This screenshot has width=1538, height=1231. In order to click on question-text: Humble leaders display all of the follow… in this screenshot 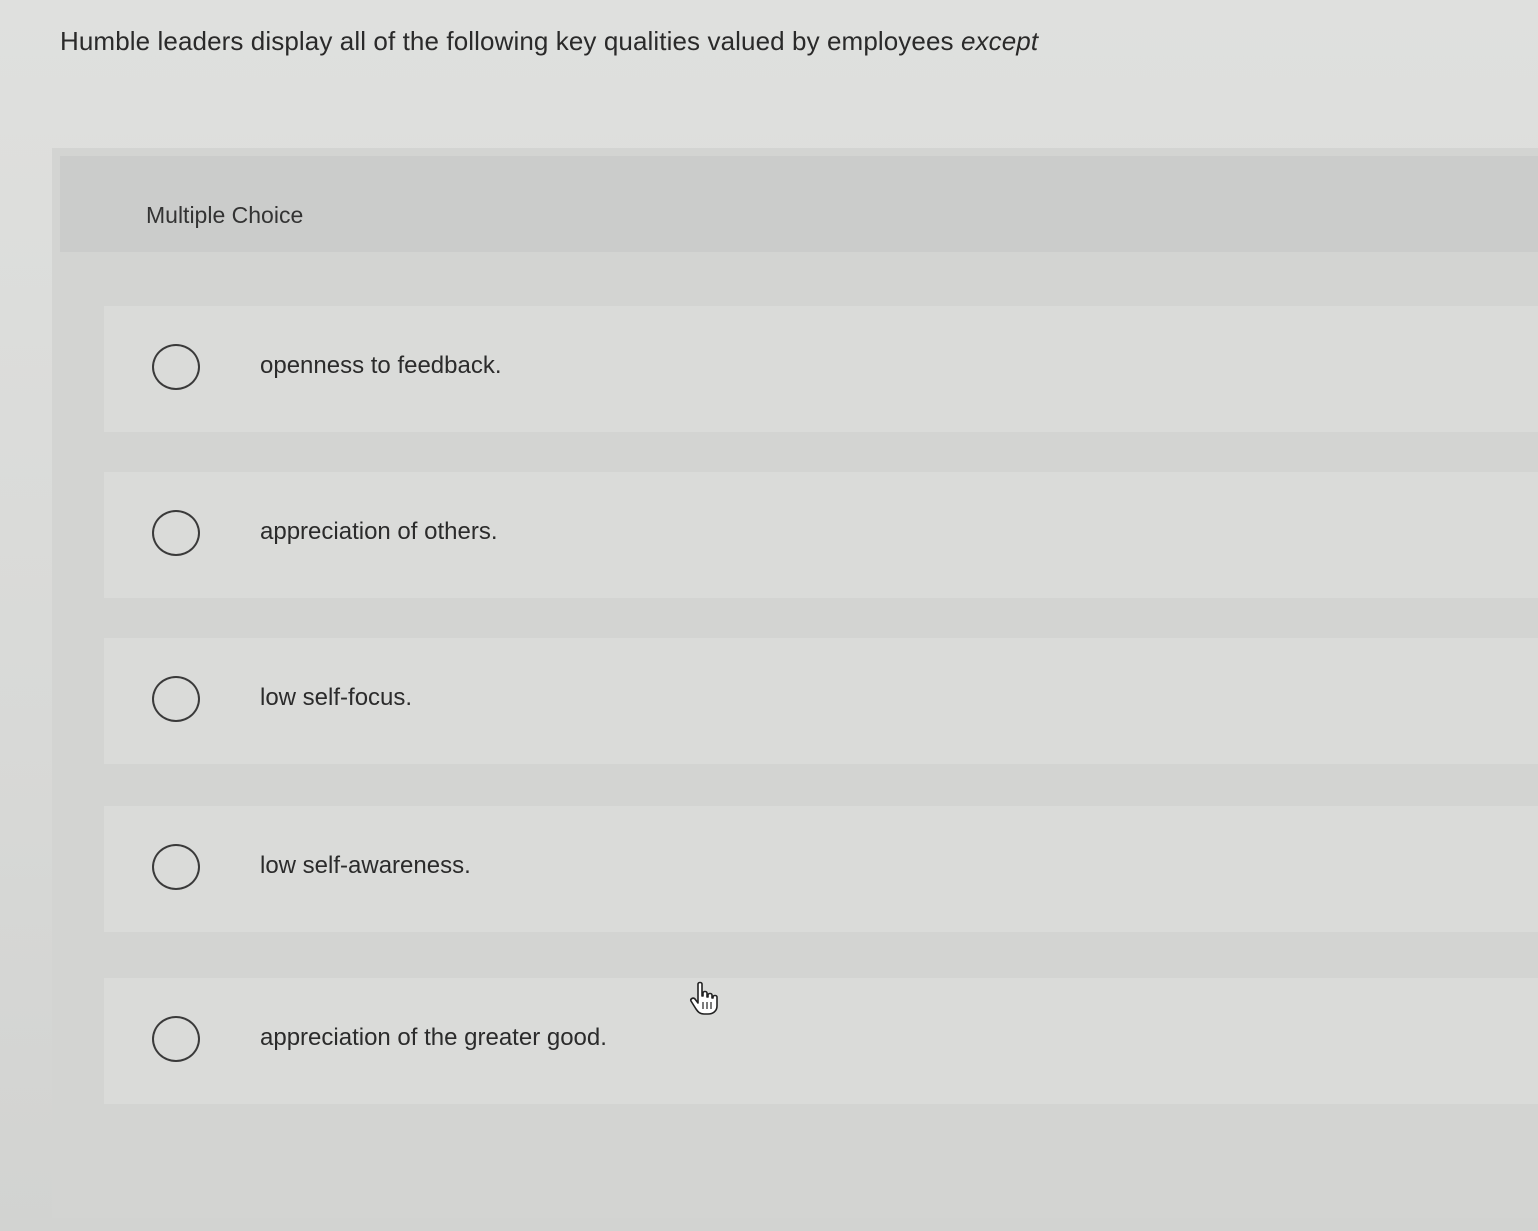, I will do `click(549, 41)`.